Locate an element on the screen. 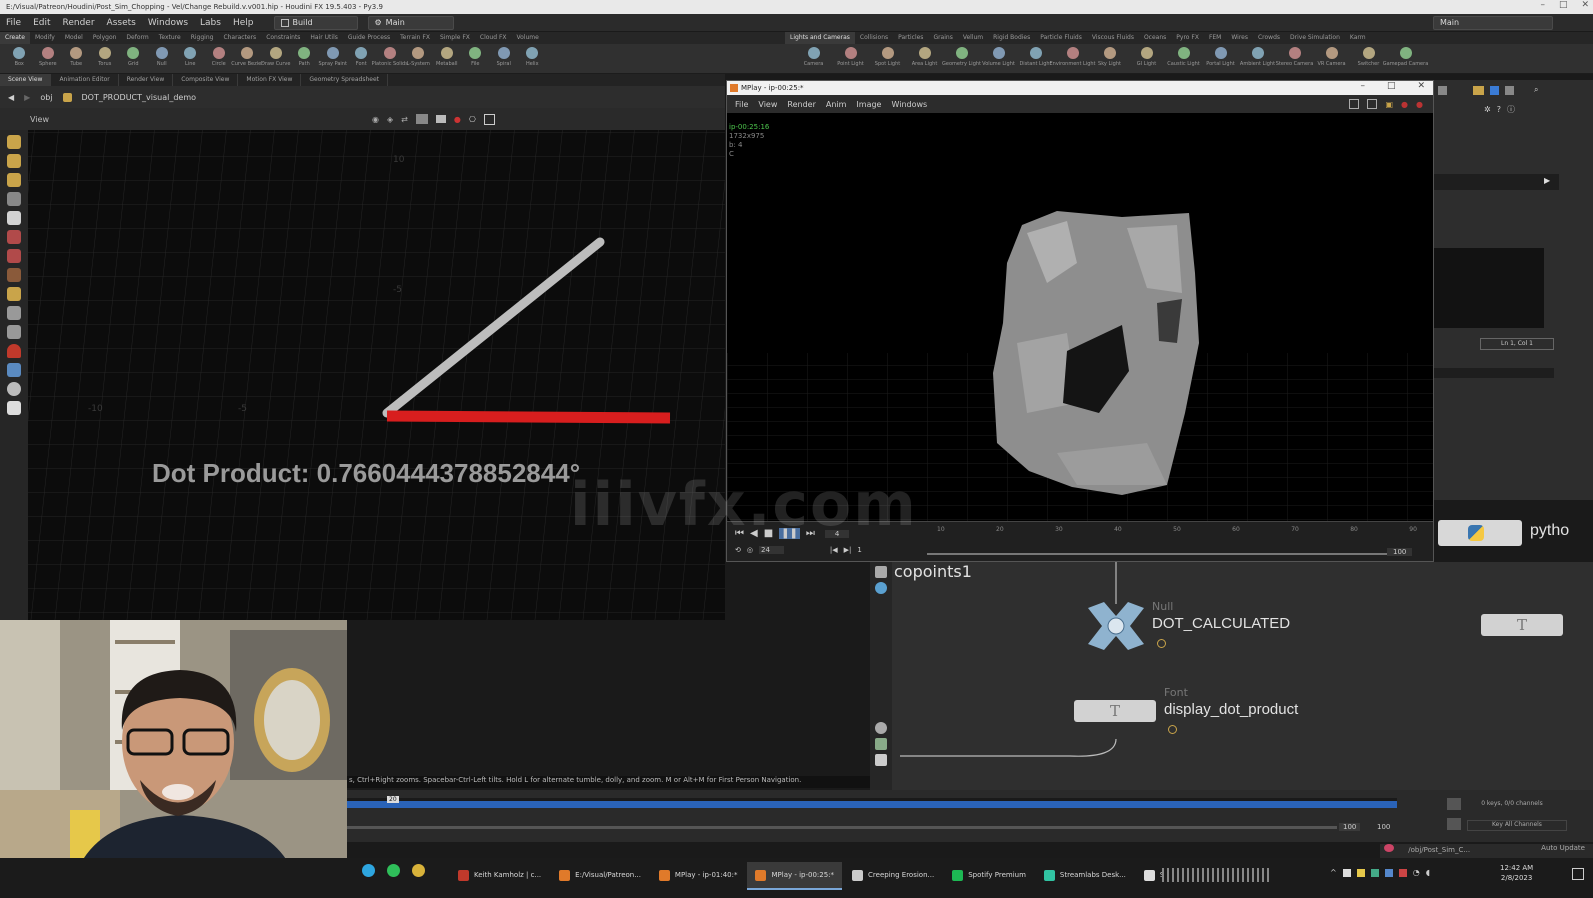 The width and height of the screenshot is (1593, 898). shelf-tab: Modify is located at coordinates (45, 38).